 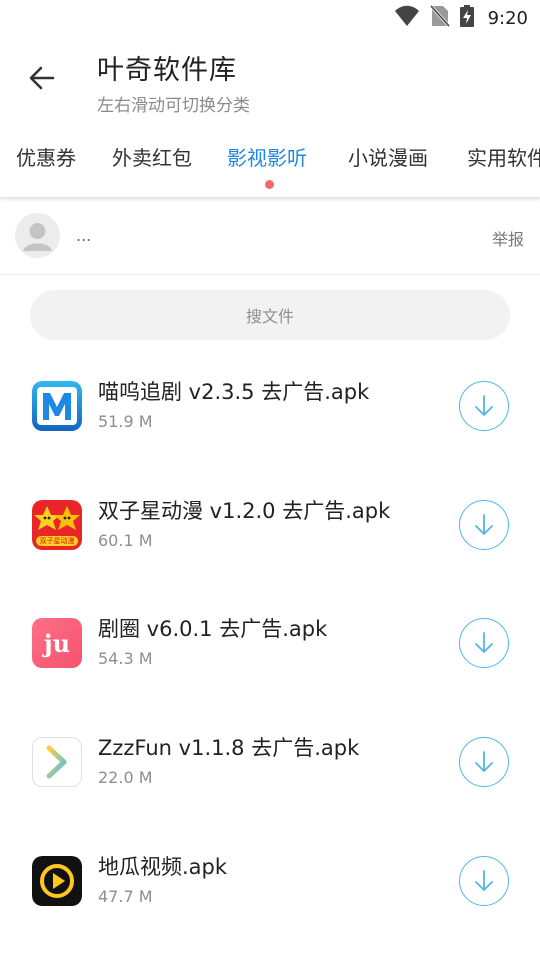 What do you see at coordinates (229, 748) in the screenshot?
I see `file-name: ZzzFun v1.1.8 去广告.apk` at bounding box center [229, 748].